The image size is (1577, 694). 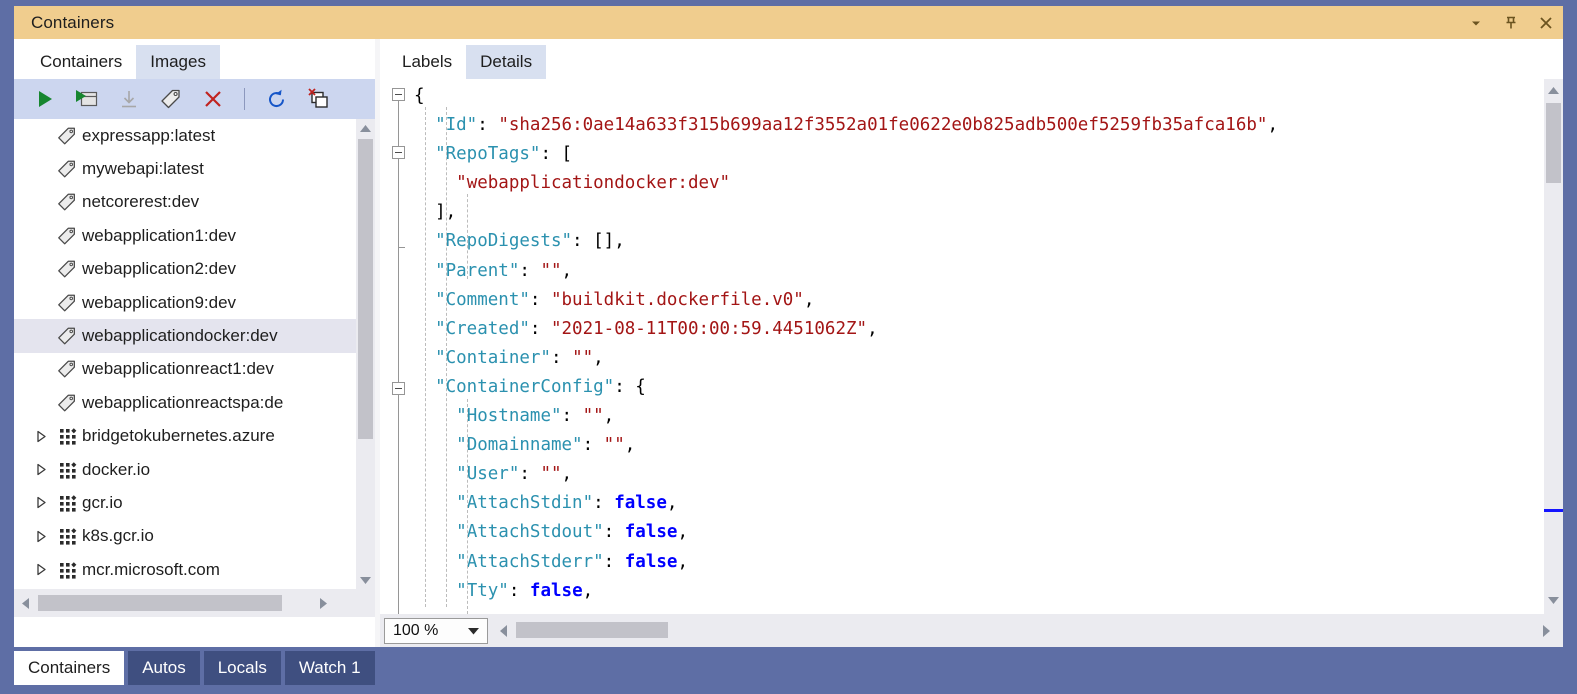 What do you see at coordinates (988, 183) in the screenshot?
I see `code-line: "webapplicationdocker:dev"` at bounding box center [988, 183].